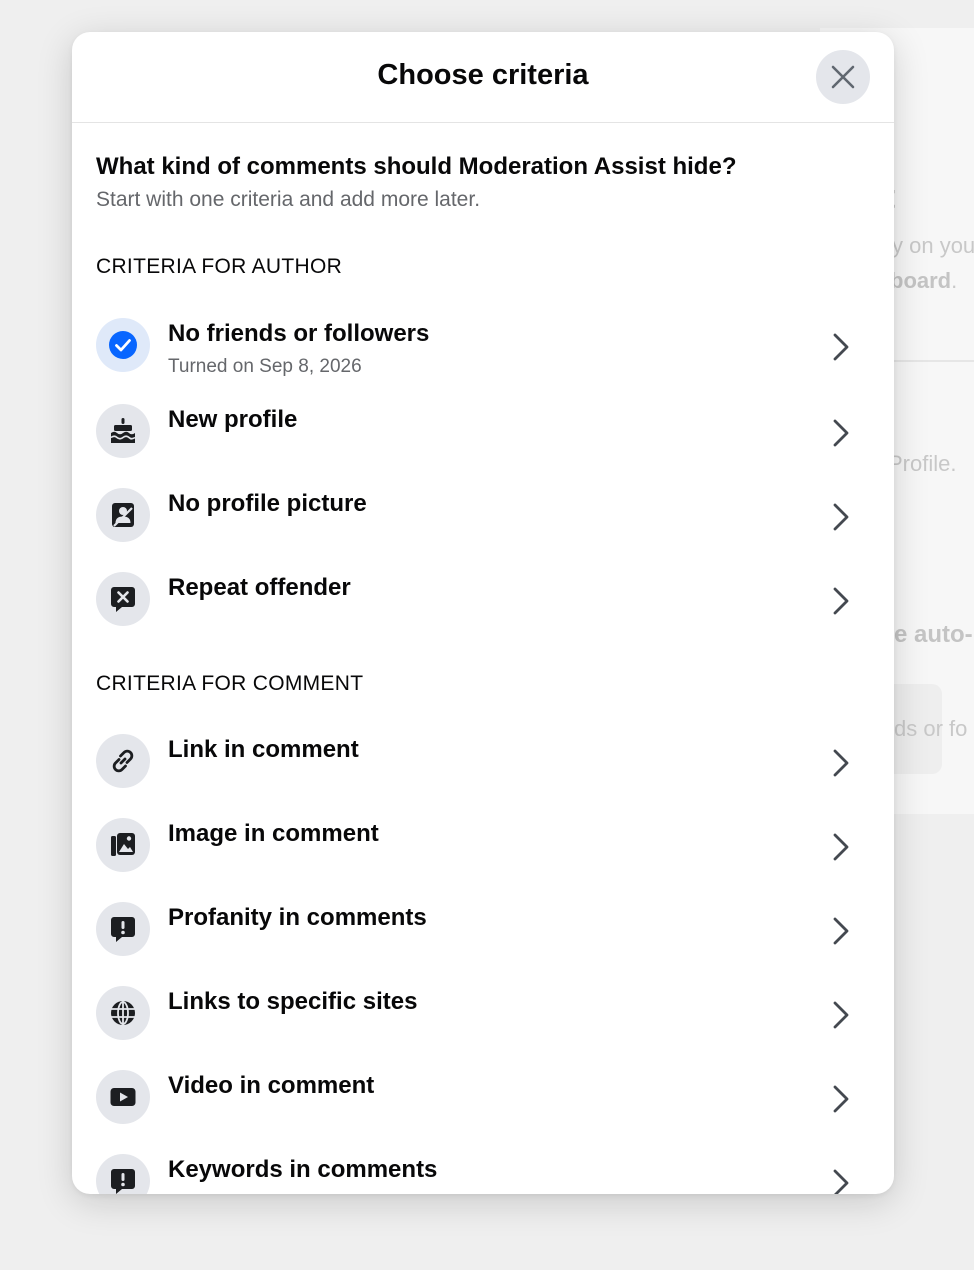 Image resolution: width=974 pixels, height=1270 pixels. Describe the element at coordinates (299, 333) in the screenshot. I see `criteria-label: No friends or followers` at that location.